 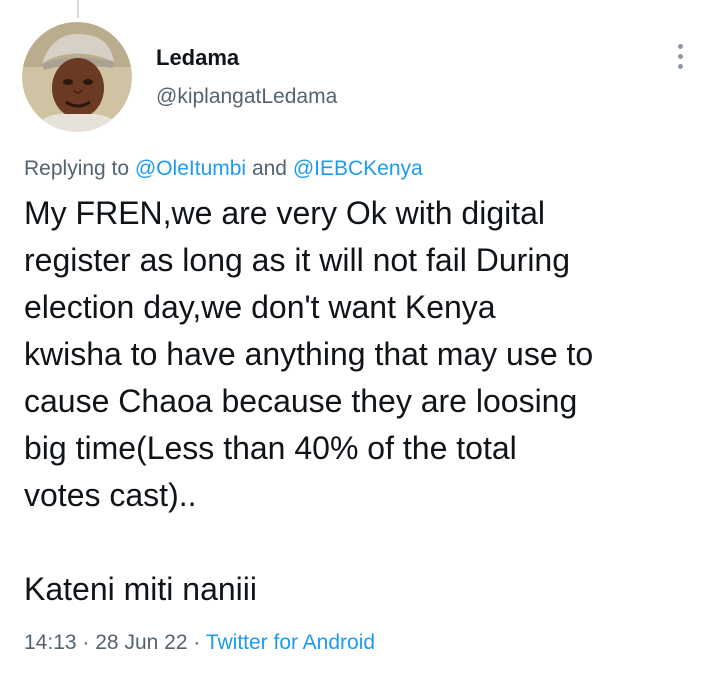 What do you see at coordinates (269, 168) in the screenshot?
I see `replying-conjunction: and` at bounding box center [269, 168].